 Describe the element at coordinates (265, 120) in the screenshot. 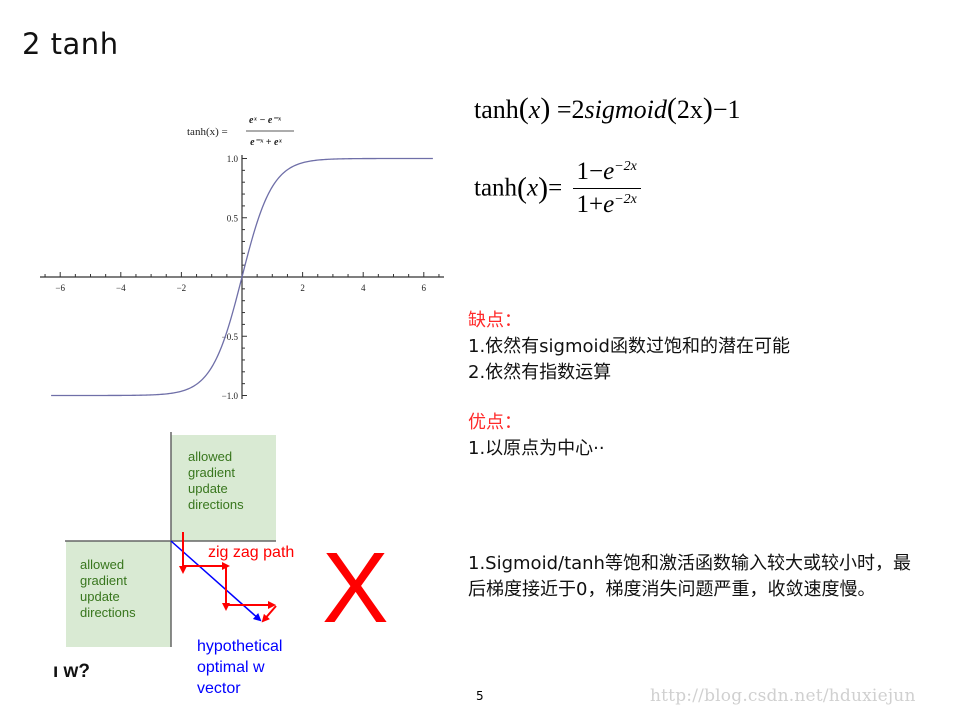

I see `plot-formula-numerator: eˣ − e⁻ˣ` at that location.